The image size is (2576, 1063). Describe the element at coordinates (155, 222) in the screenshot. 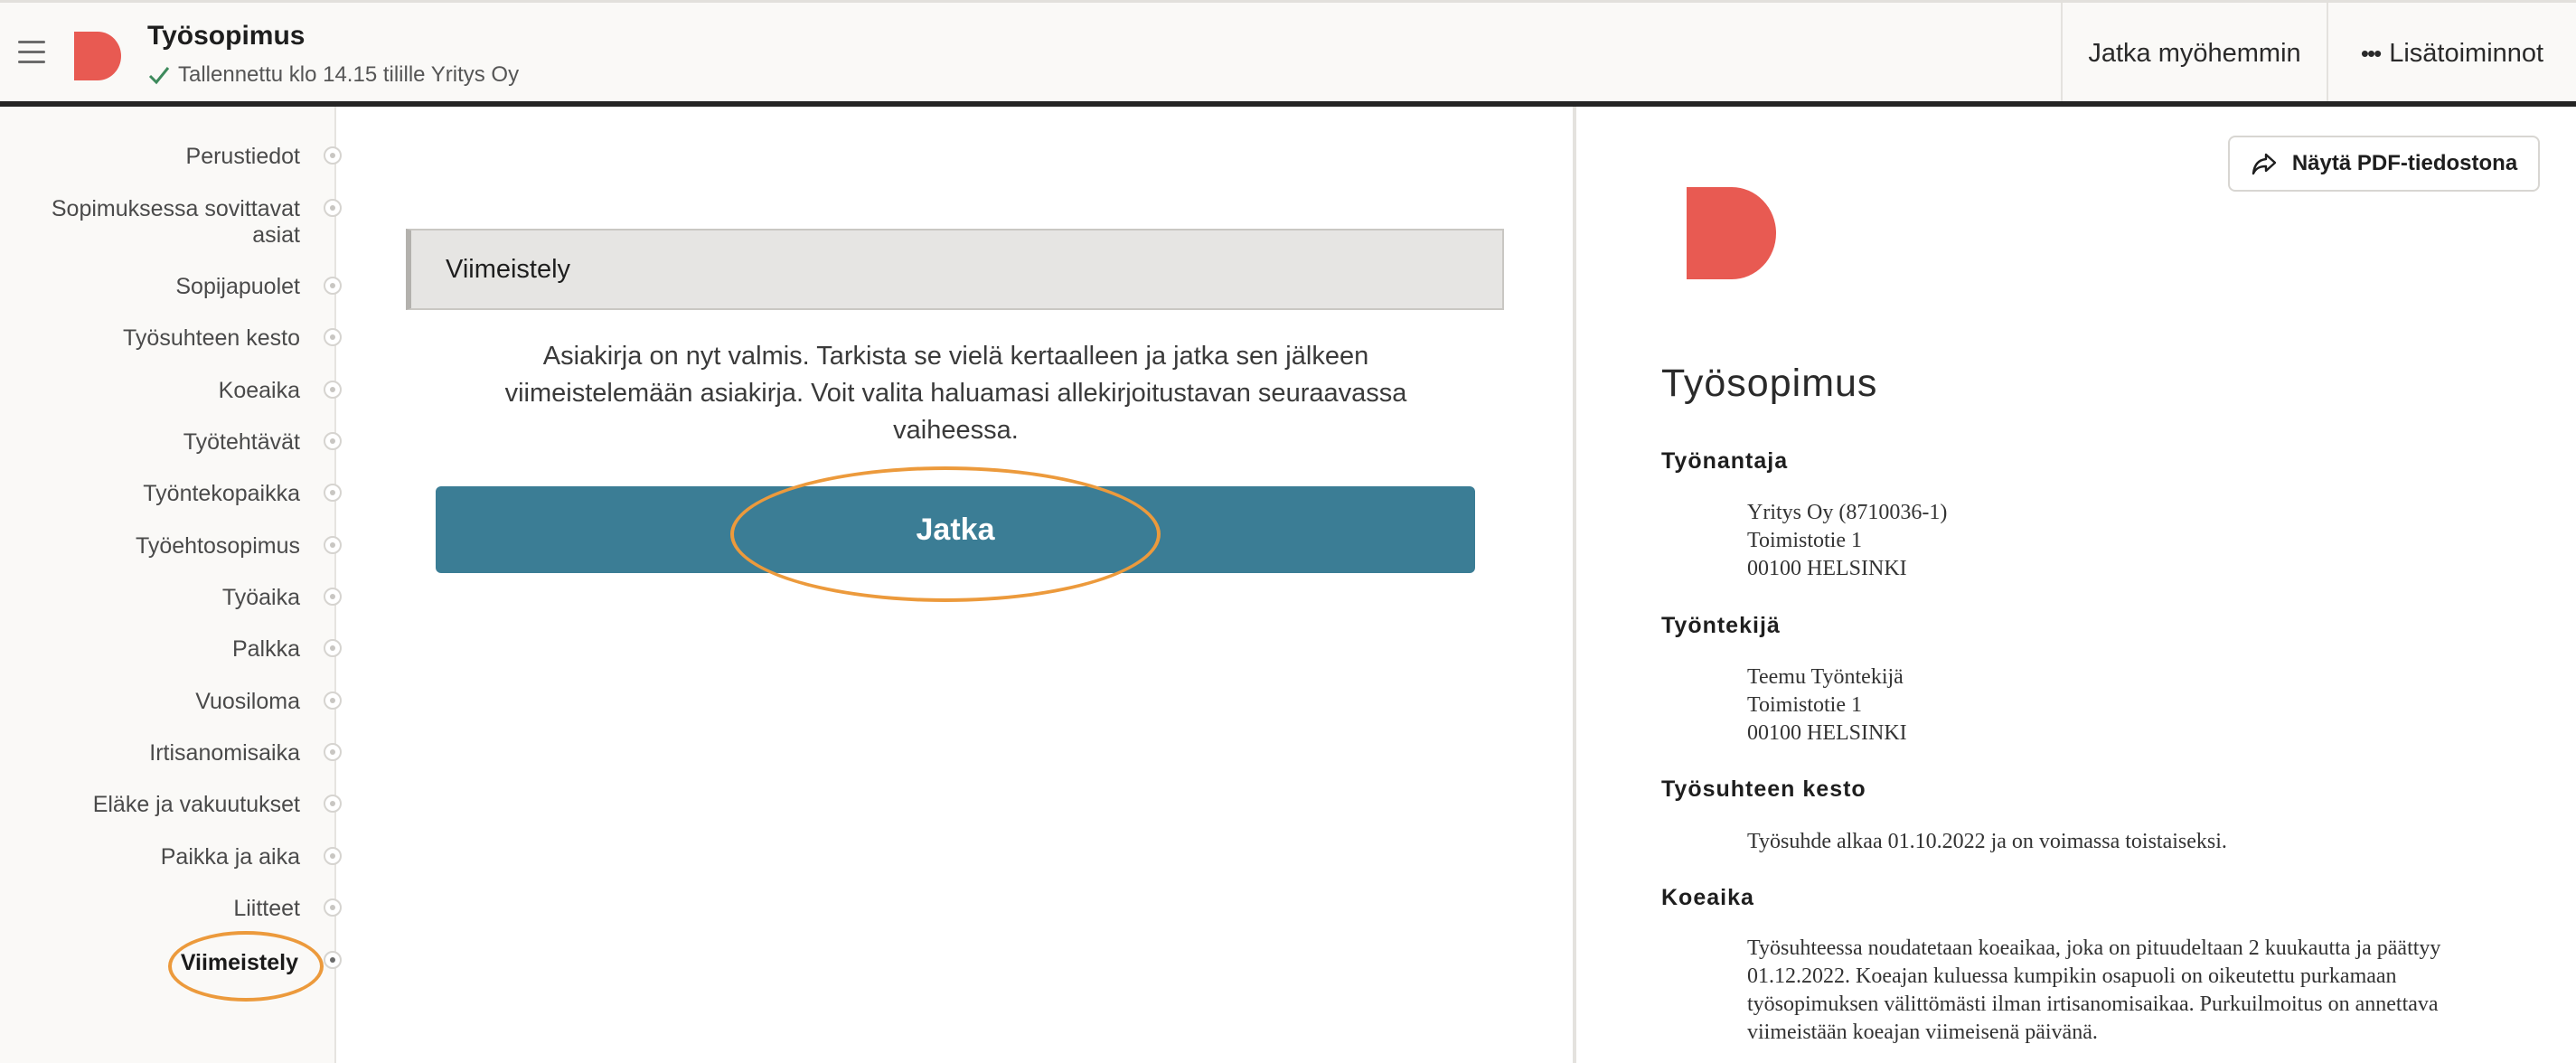

I see `sidebar-item-sovittavat-asiat: Sopimuksessa sovittavat asiat` at that location.